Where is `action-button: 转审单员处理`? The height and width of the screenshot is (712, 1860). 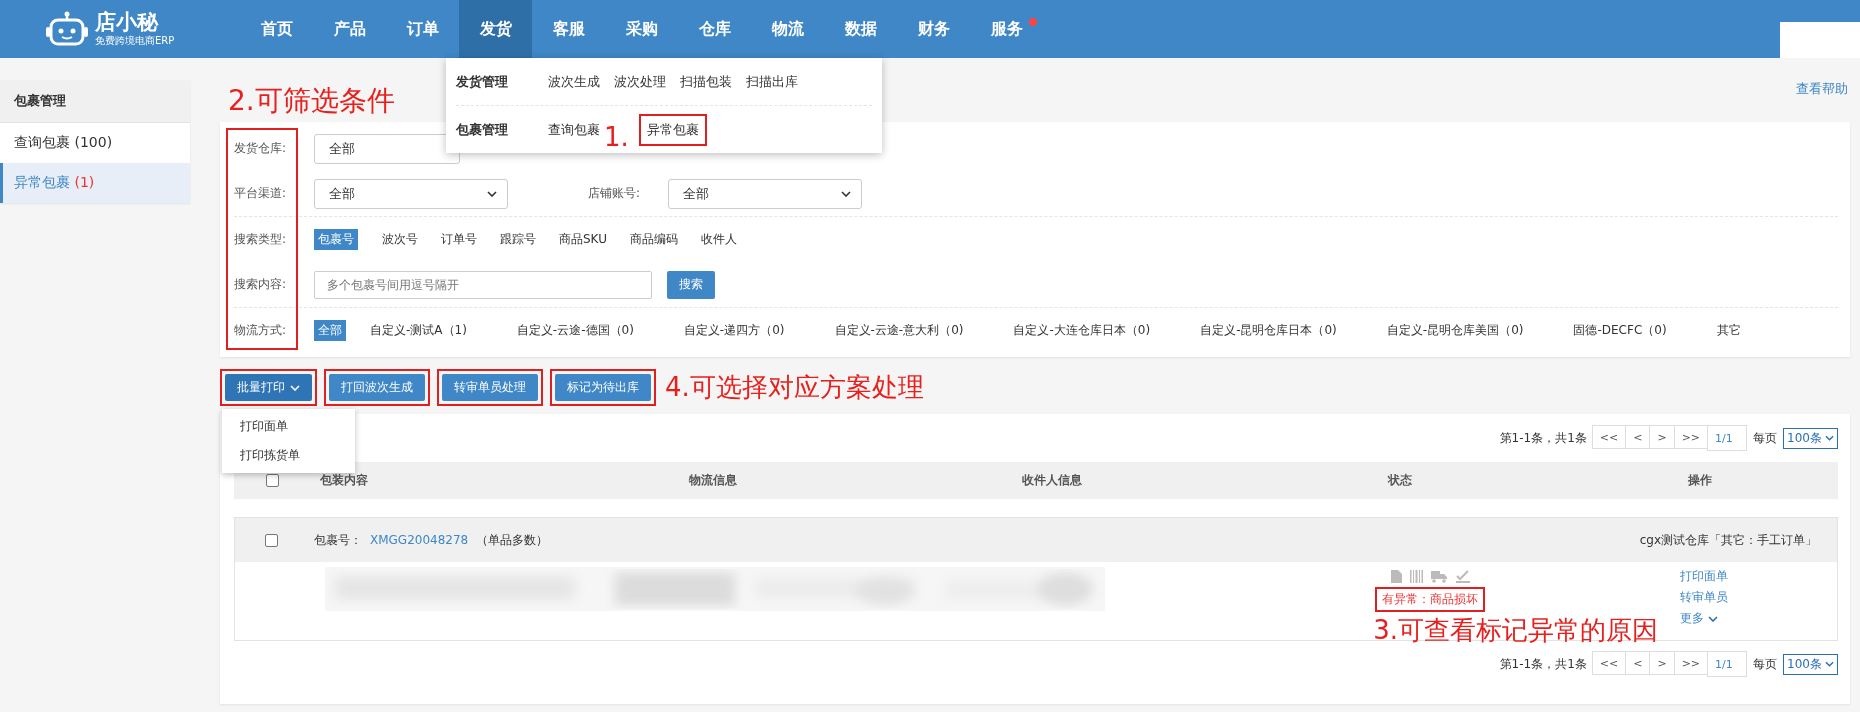 action-button: 转审单员处理 is located at coordinates (490, 387).